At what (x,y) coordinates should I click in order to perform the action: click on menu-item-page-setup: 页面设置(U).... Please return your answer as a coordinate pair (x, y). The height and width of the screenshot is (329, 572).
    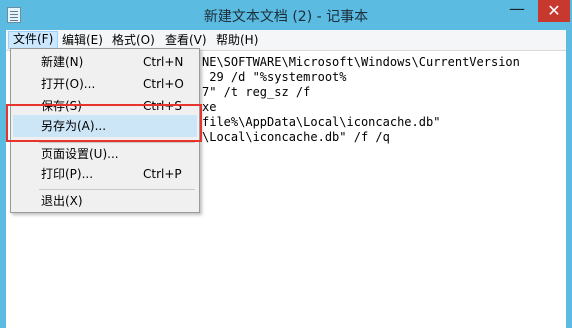
    Looking at the image, I should click on (105, 154).